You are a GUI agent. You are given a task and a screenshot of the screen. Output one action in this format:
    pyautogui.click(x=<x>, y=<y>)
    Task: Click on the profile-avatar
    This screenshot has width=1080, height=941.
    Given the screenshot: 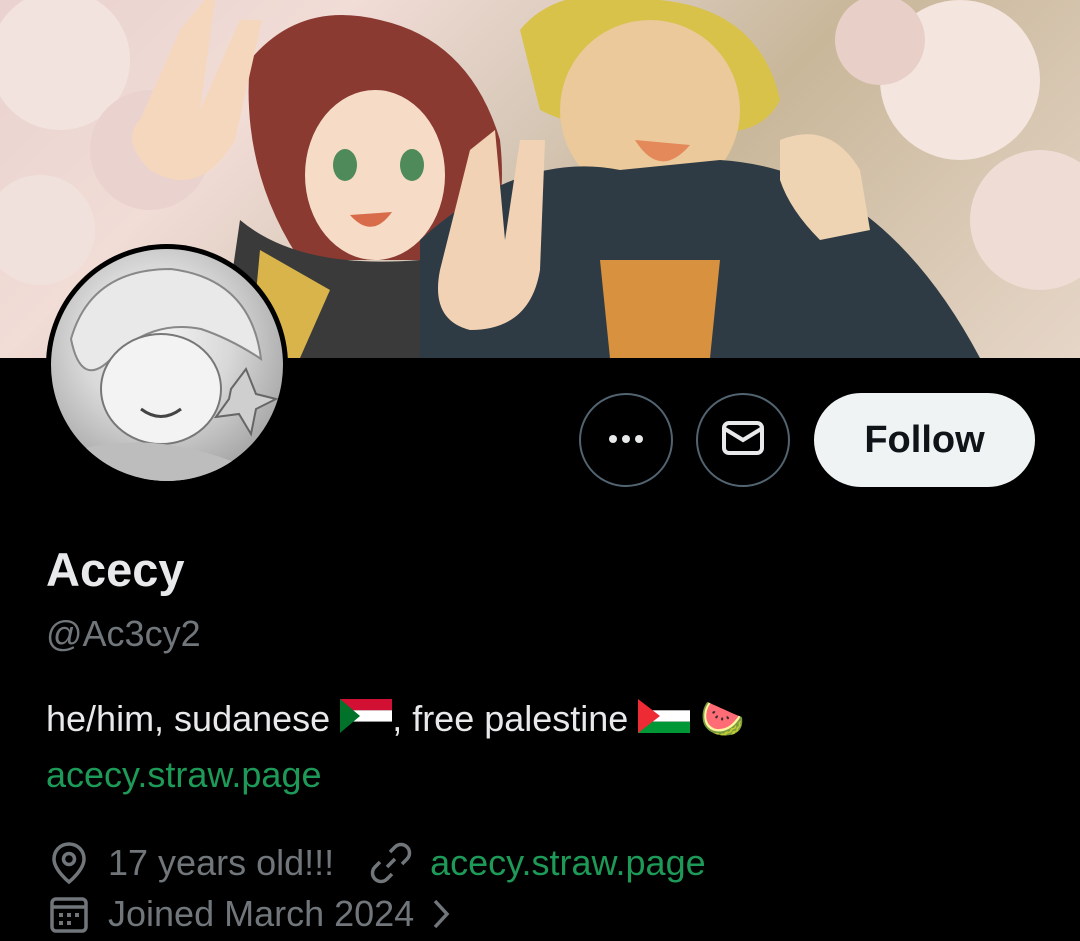 What is the action you would take?
    pyautogui.click(x=167, y=365)
    